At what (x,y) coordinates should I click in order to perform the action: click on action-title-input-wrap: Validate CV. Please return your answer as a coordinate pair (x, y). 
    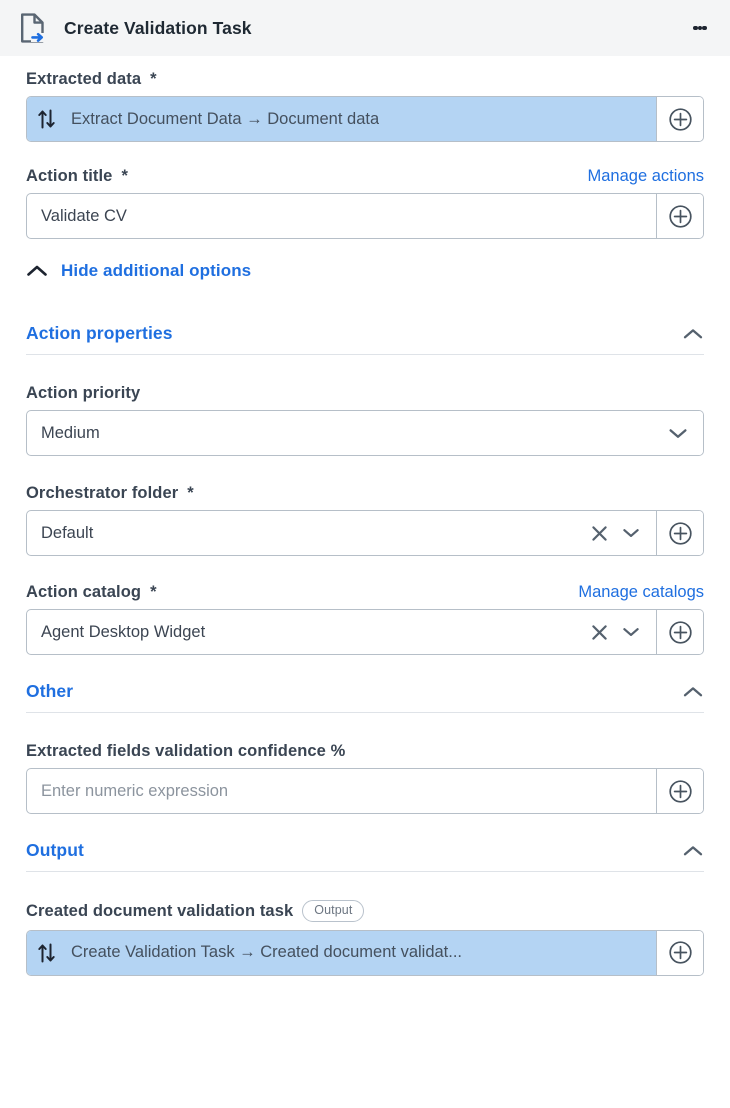
    Looking at the image, I should click on (365, 216).